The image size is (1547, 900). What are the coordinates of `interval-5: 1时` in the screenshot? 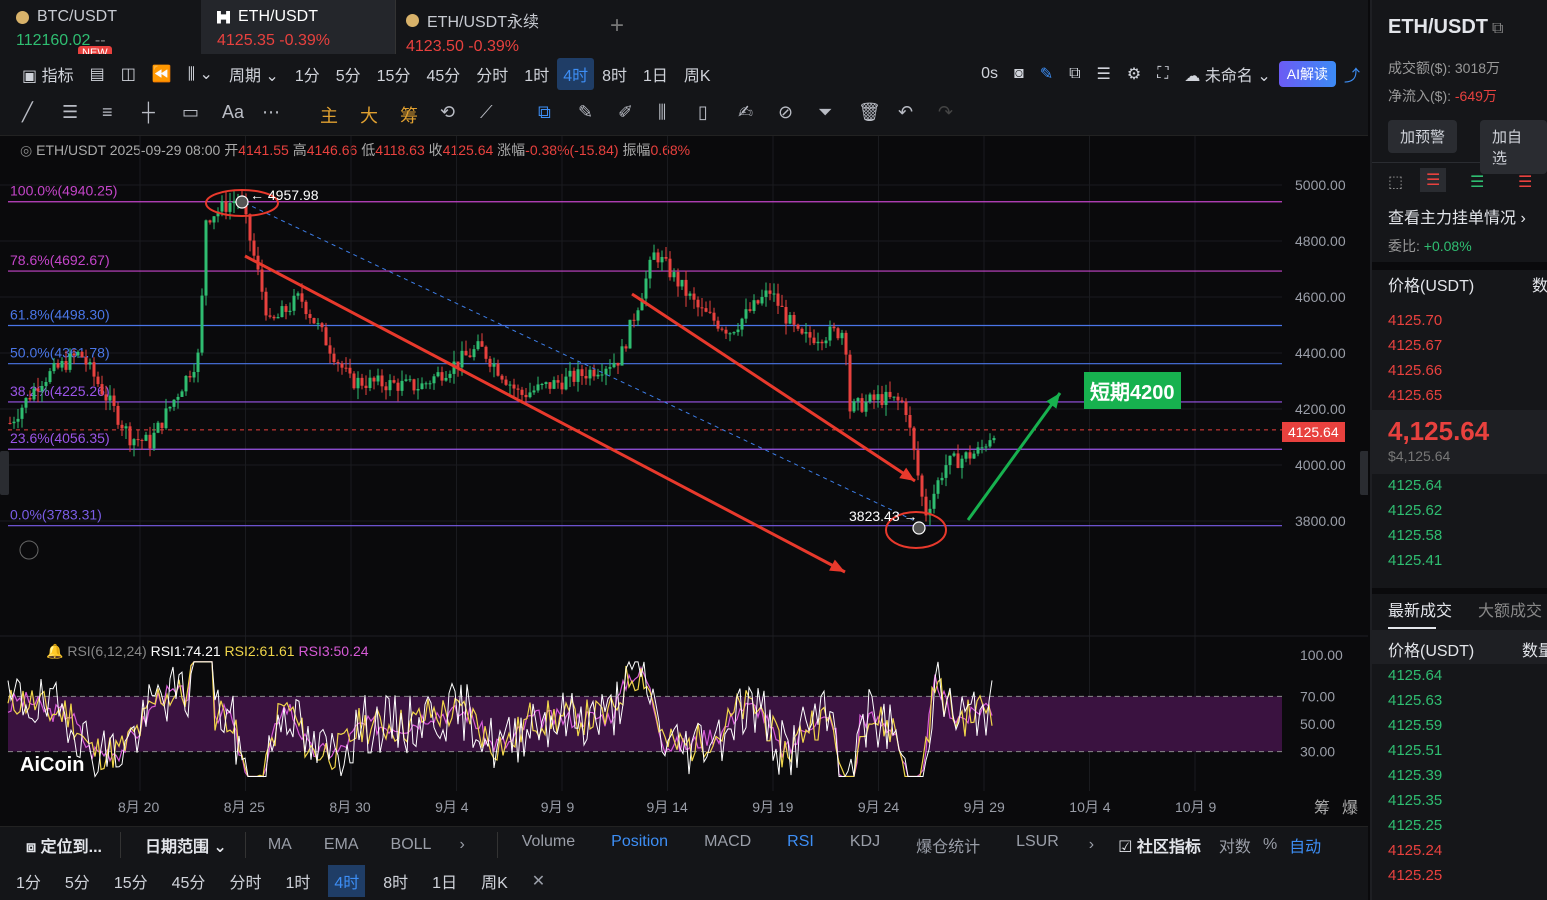 It's located at (536, 74).